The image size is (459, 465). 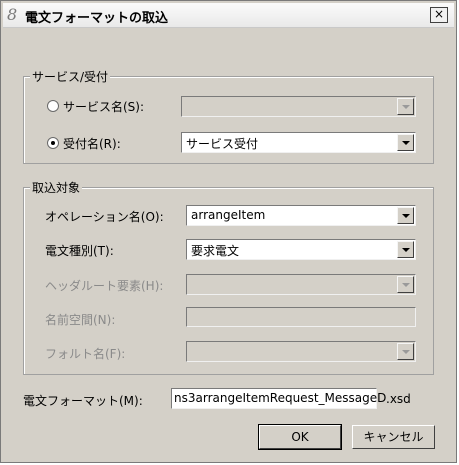 I want to click on dialog-title: 電文フォーマットの取込, so click(x=97, y=18).